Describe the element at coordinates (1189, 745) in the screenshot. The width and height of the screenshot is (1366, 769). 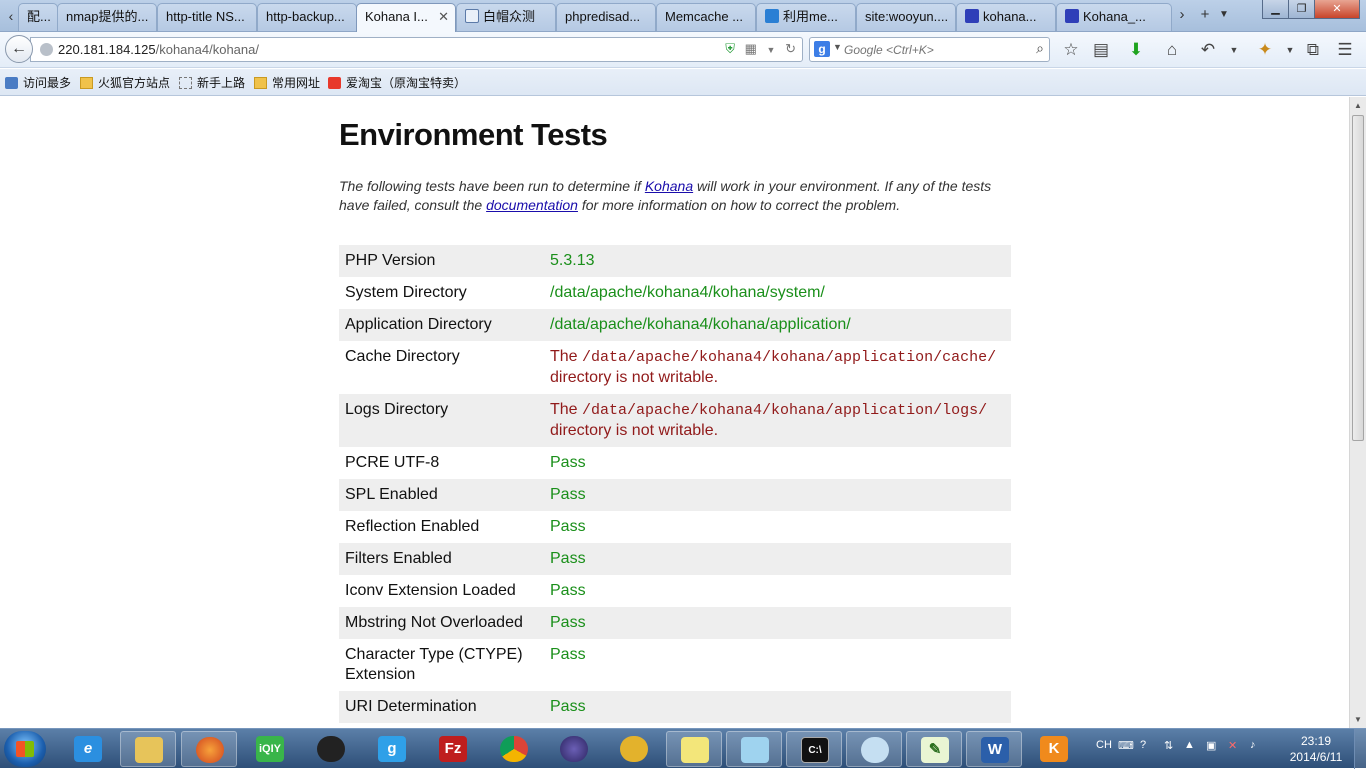
I see `show-hidden-icons: ▲` at that location.